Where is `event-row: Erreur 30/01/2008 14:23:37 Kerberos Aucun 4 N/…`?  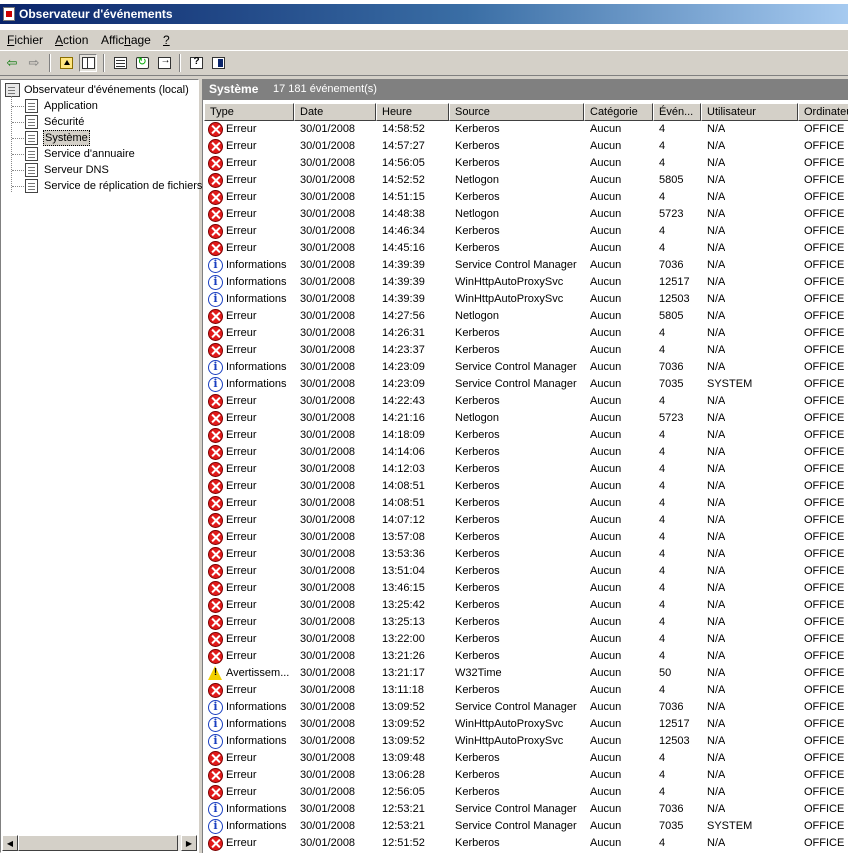
event-row: Erreur 30/01/2008 14:23:37 Kerberos Aucun 4 N/… is located at coordinates (525, 350).